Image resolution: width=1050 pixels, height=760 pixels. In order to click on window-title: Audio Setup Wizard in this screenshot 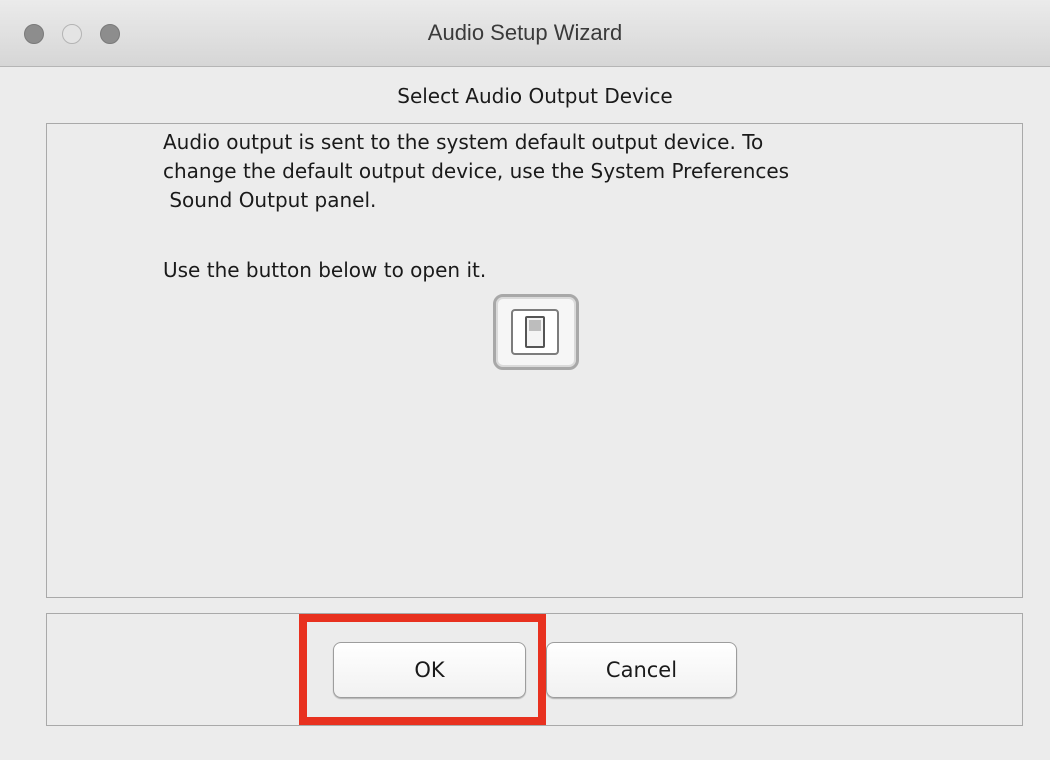, I will do `click(525, 32)`.